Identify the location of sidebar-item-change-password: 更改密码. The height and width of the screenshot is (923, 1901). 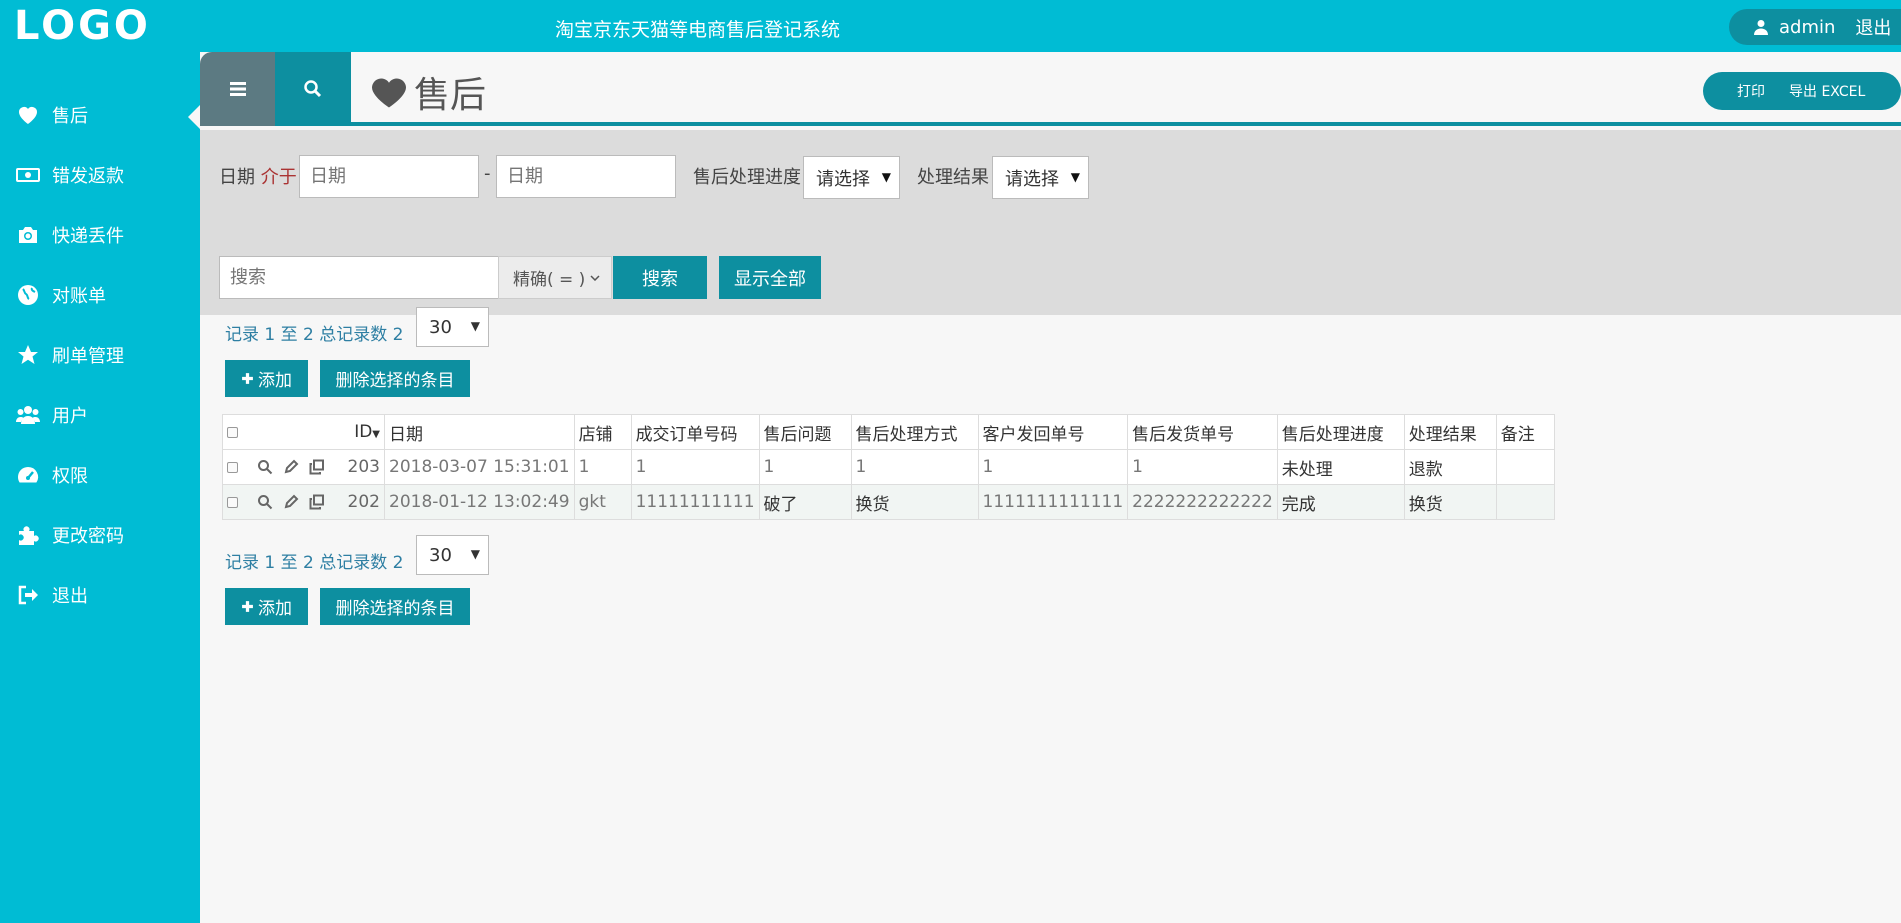
(100, 535).